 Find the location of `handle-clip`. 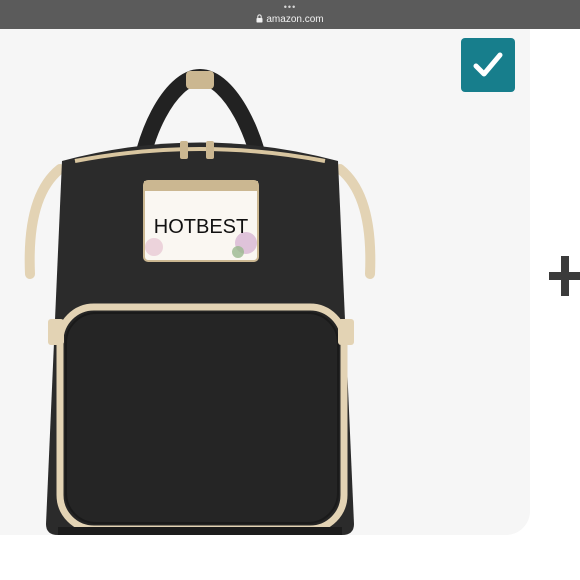

handle-clip is located at coordinates (200, 80).